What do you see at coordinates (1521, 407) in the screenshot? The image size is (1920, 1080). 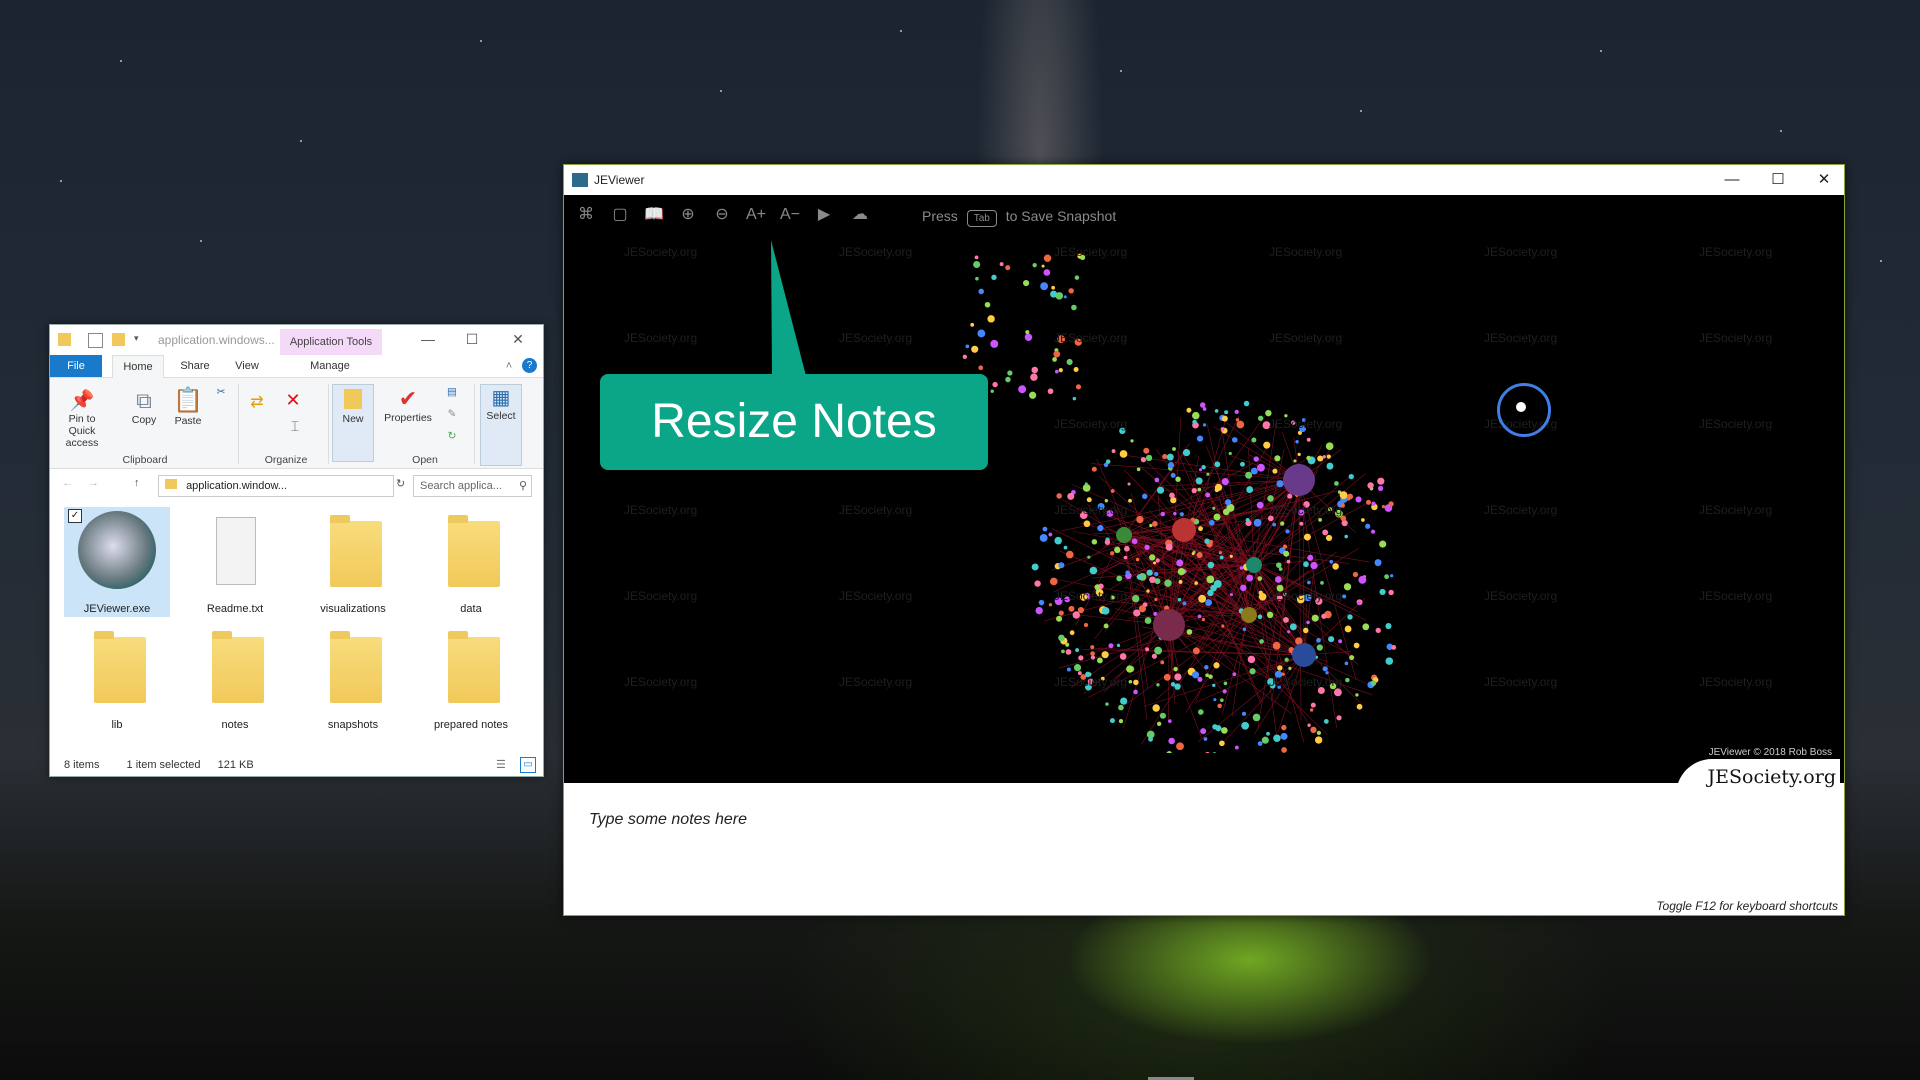 I see `cursor-icon` at bounding box center [1521, 407].